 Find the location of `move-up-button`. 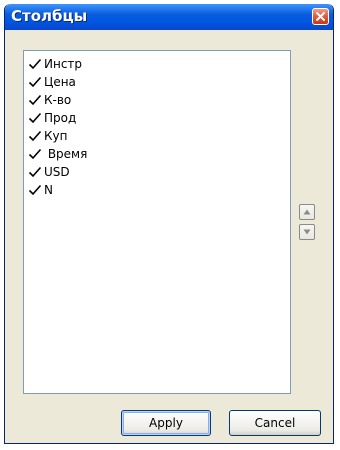

move-up-button is located at coordinates (307, 212).